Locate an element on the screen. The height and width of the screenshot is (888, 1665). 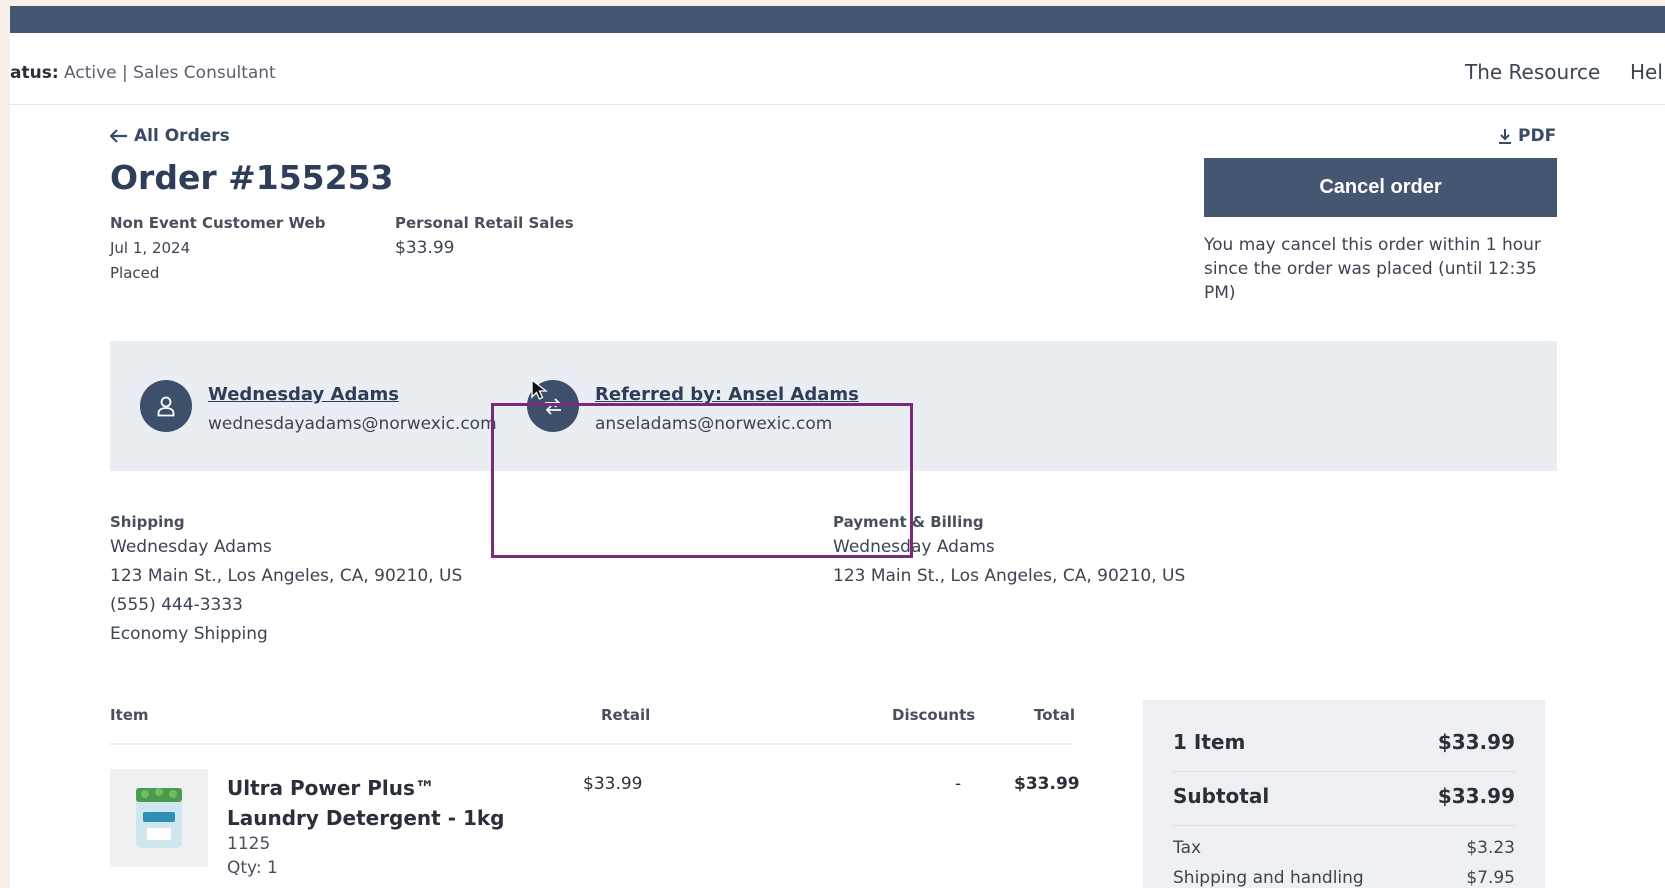
shipping-name: Wednesday Adams is located at coordinates (191, 547).